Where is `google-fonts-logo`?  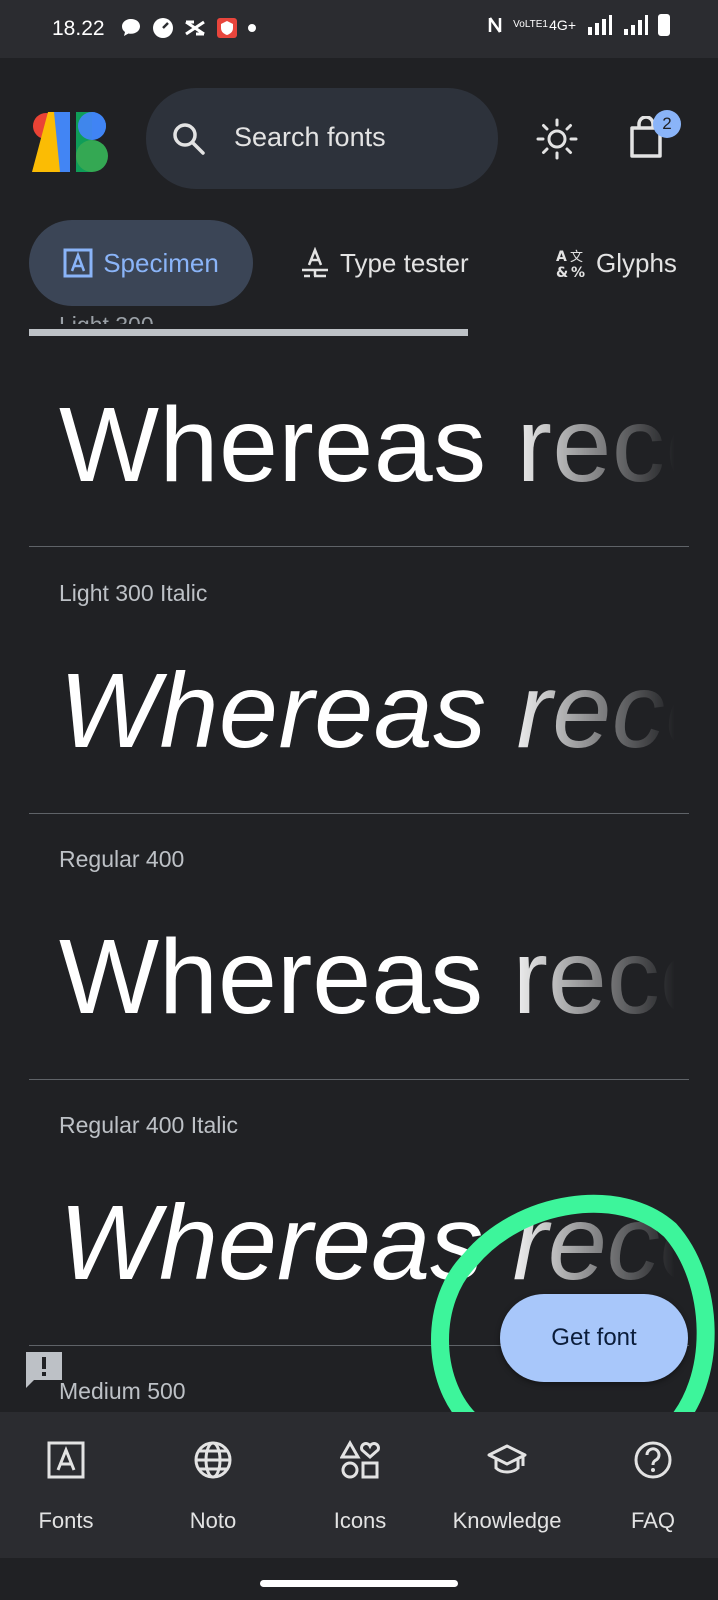 google-fonts-logo is located at coordinates (71, 142).